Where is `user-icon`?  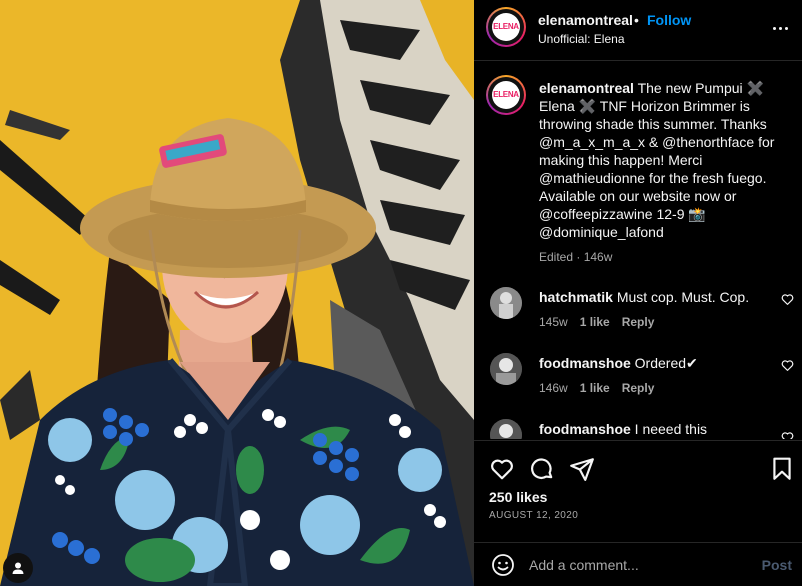 user-icon is located at coordinates (18, 568).